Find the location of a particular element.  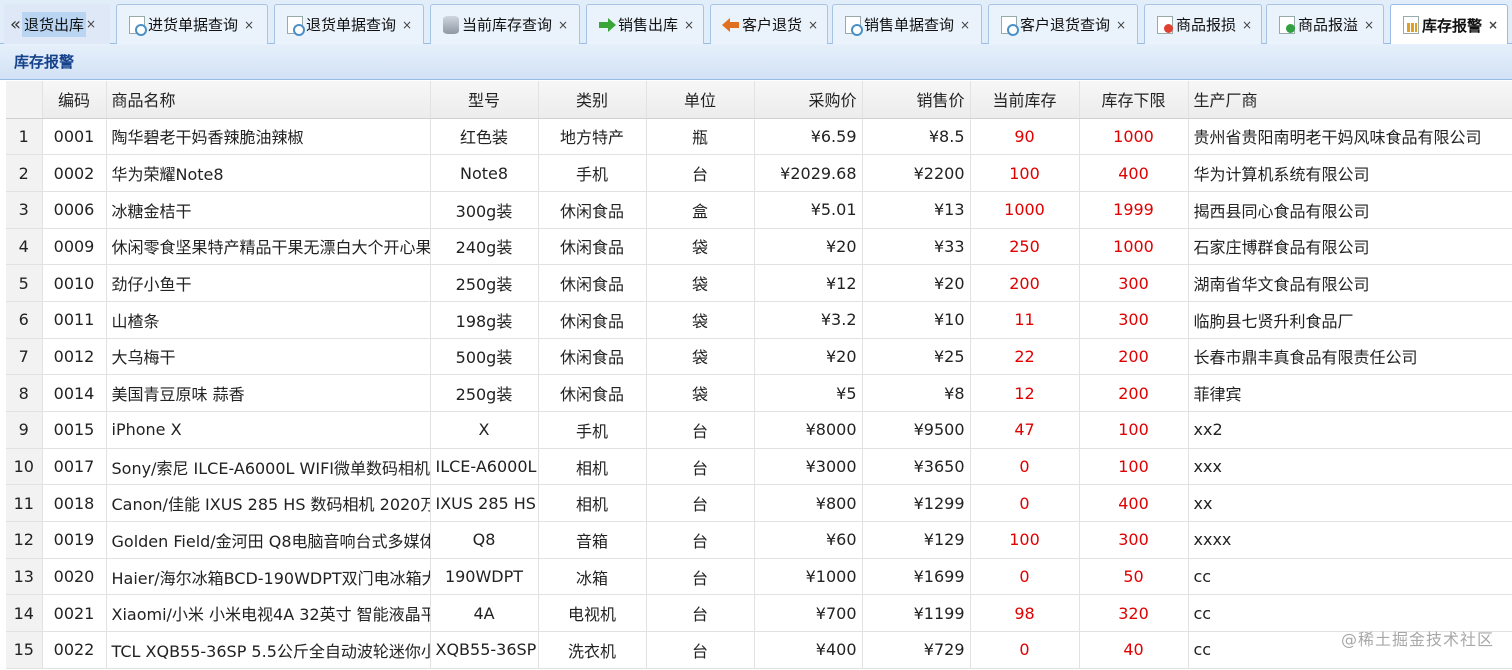

row-number: 12 is located at coordinates (24, 540).